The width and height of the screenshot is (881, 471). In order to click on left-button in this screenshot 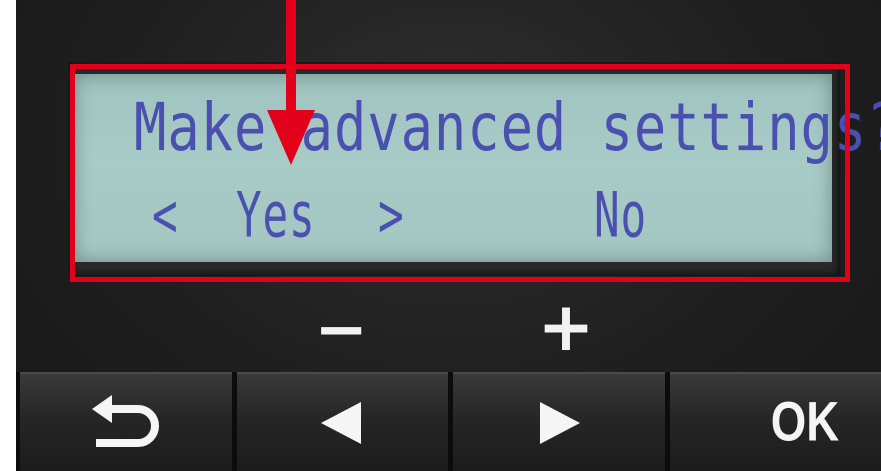, I will do `click(342, 421)`.